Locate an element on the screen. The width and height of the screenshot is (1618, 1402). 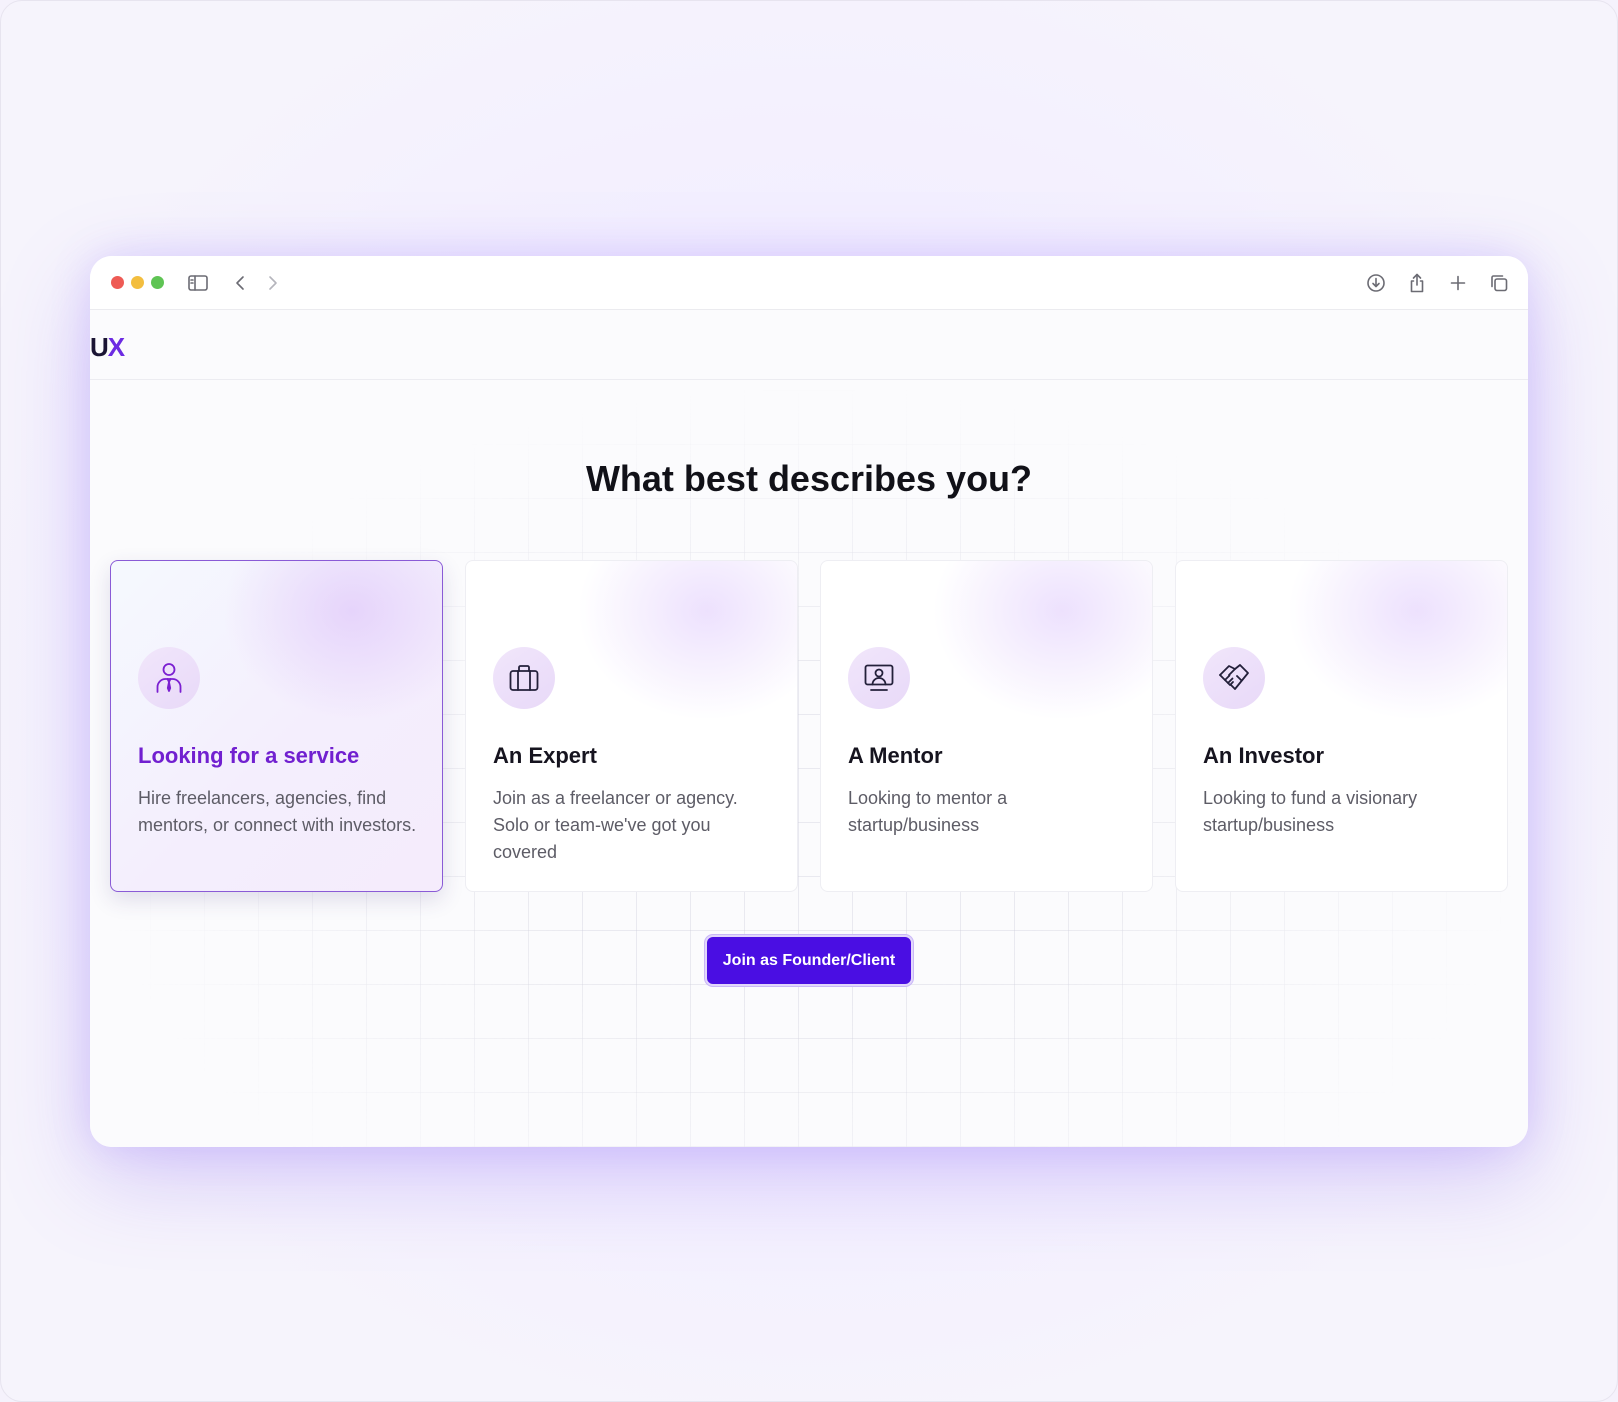
card-title: An Investor is located at coordinates (1264, 755).